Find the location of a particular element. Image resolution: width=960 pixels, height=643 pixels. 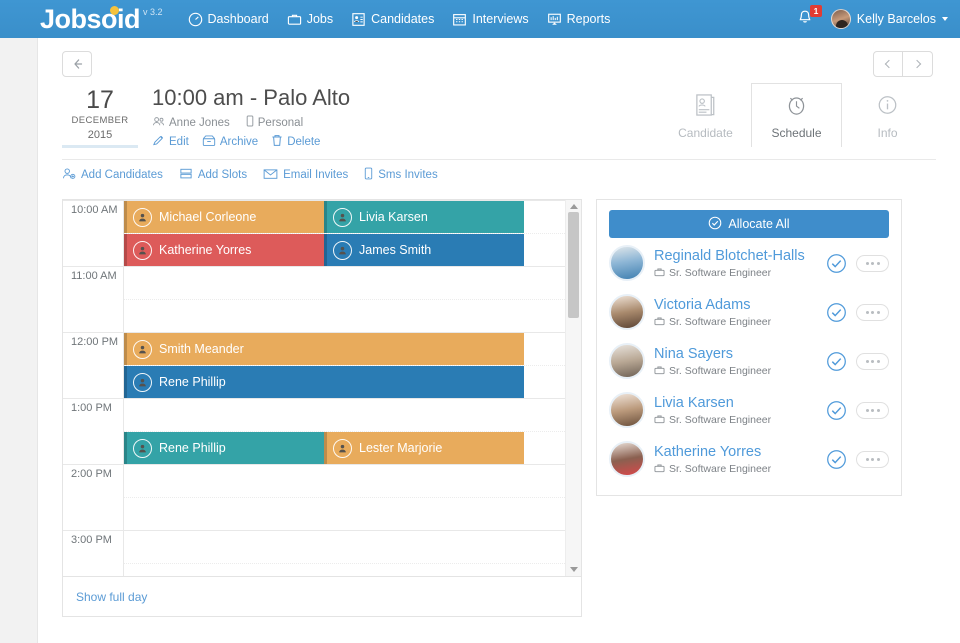

next-button is located at coordinates (918, 64).